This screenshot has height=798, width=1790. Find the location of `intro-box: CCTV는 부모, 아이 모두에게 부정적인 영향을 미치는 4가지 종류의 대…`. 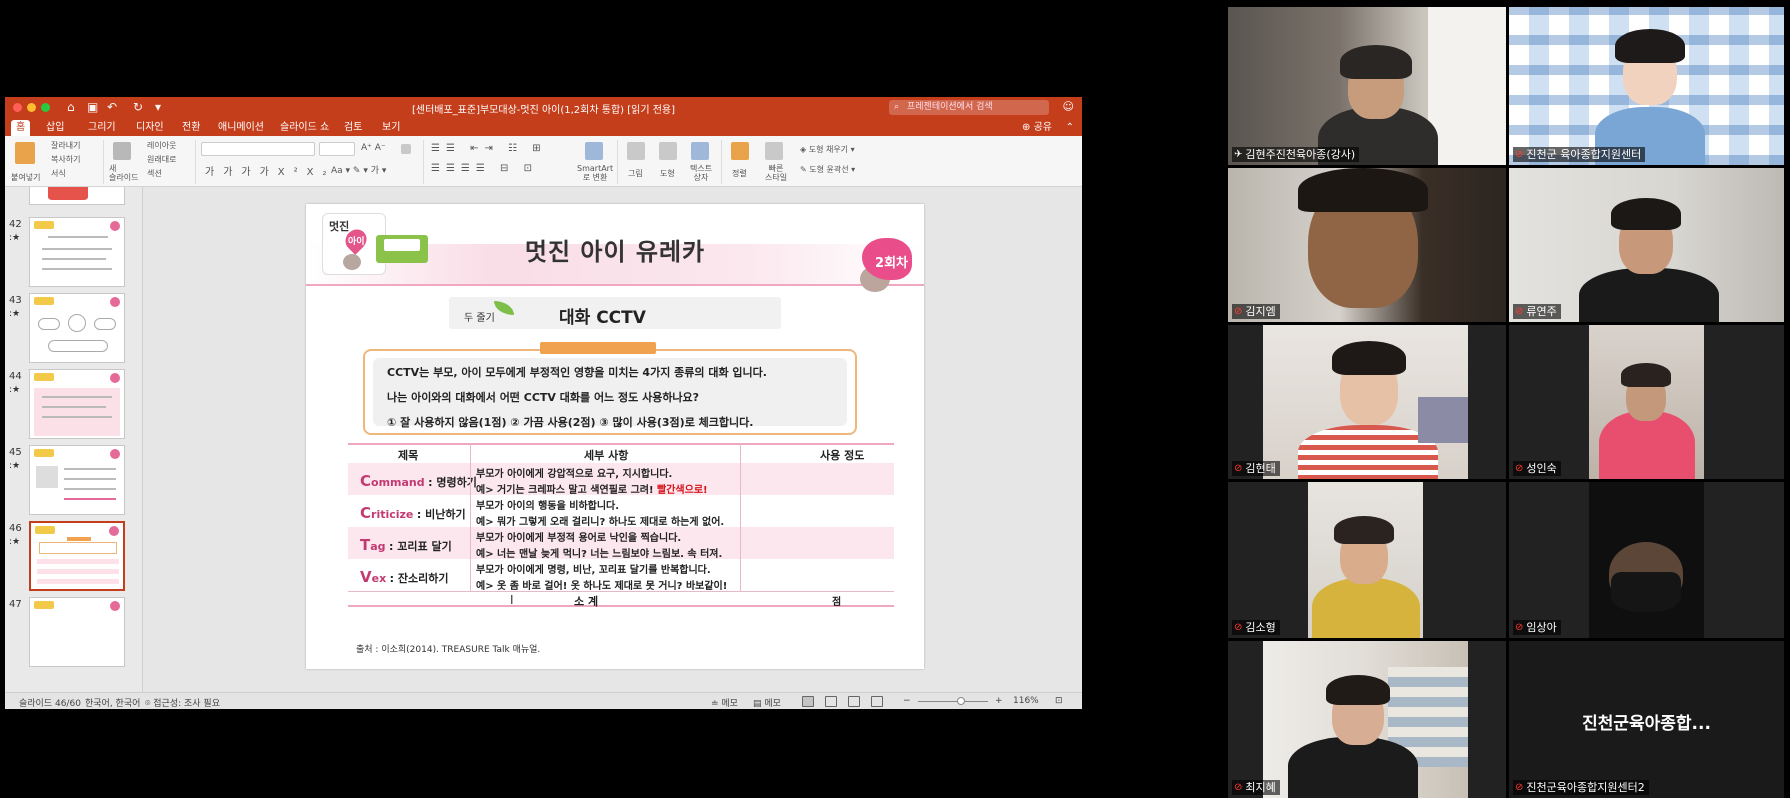

intro-box: CCTV는 부모, 아이 모두에게 부정적인 영향을 미치는 4가지 종류의 대… is located at coordinates (610, 392).